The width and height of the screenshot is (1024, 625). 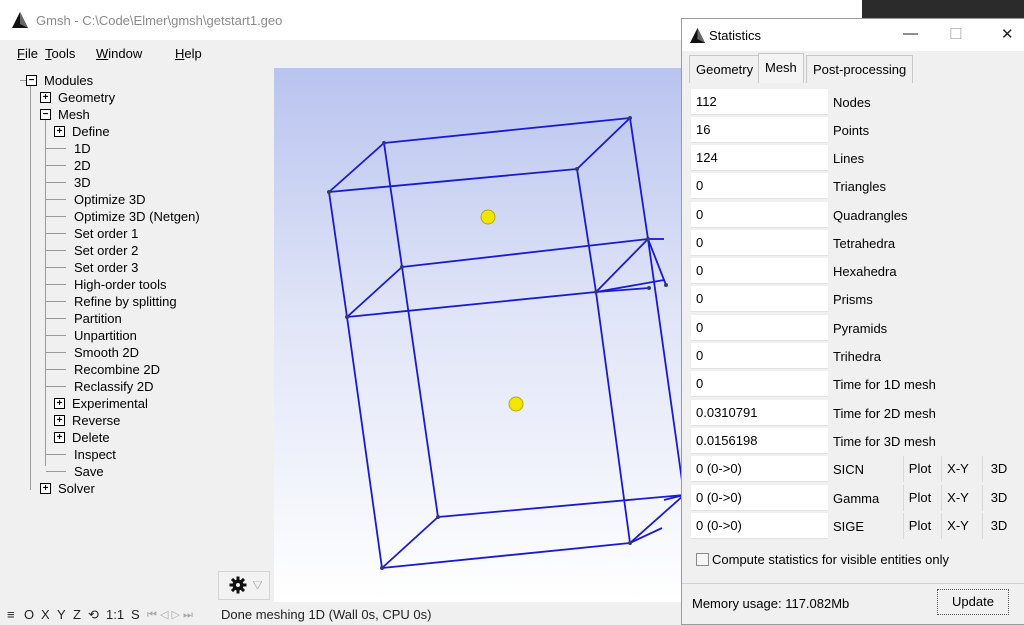 I want to click on statistics-title-bar: Statistics — ☐ ✕, so click(x=853, y=35).